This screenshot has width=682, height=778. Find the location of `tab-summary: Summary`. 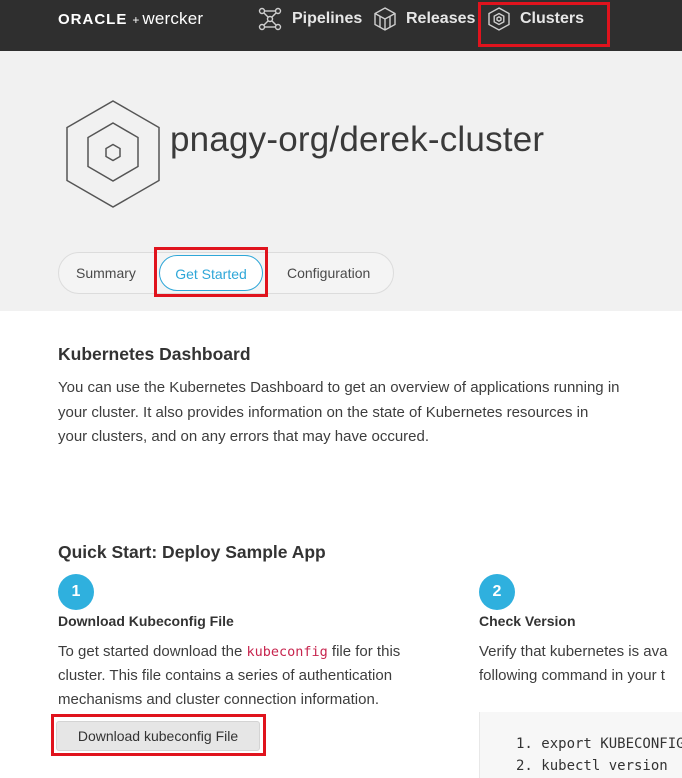

tab-summary: Summary is located at coordinates (106, 273).